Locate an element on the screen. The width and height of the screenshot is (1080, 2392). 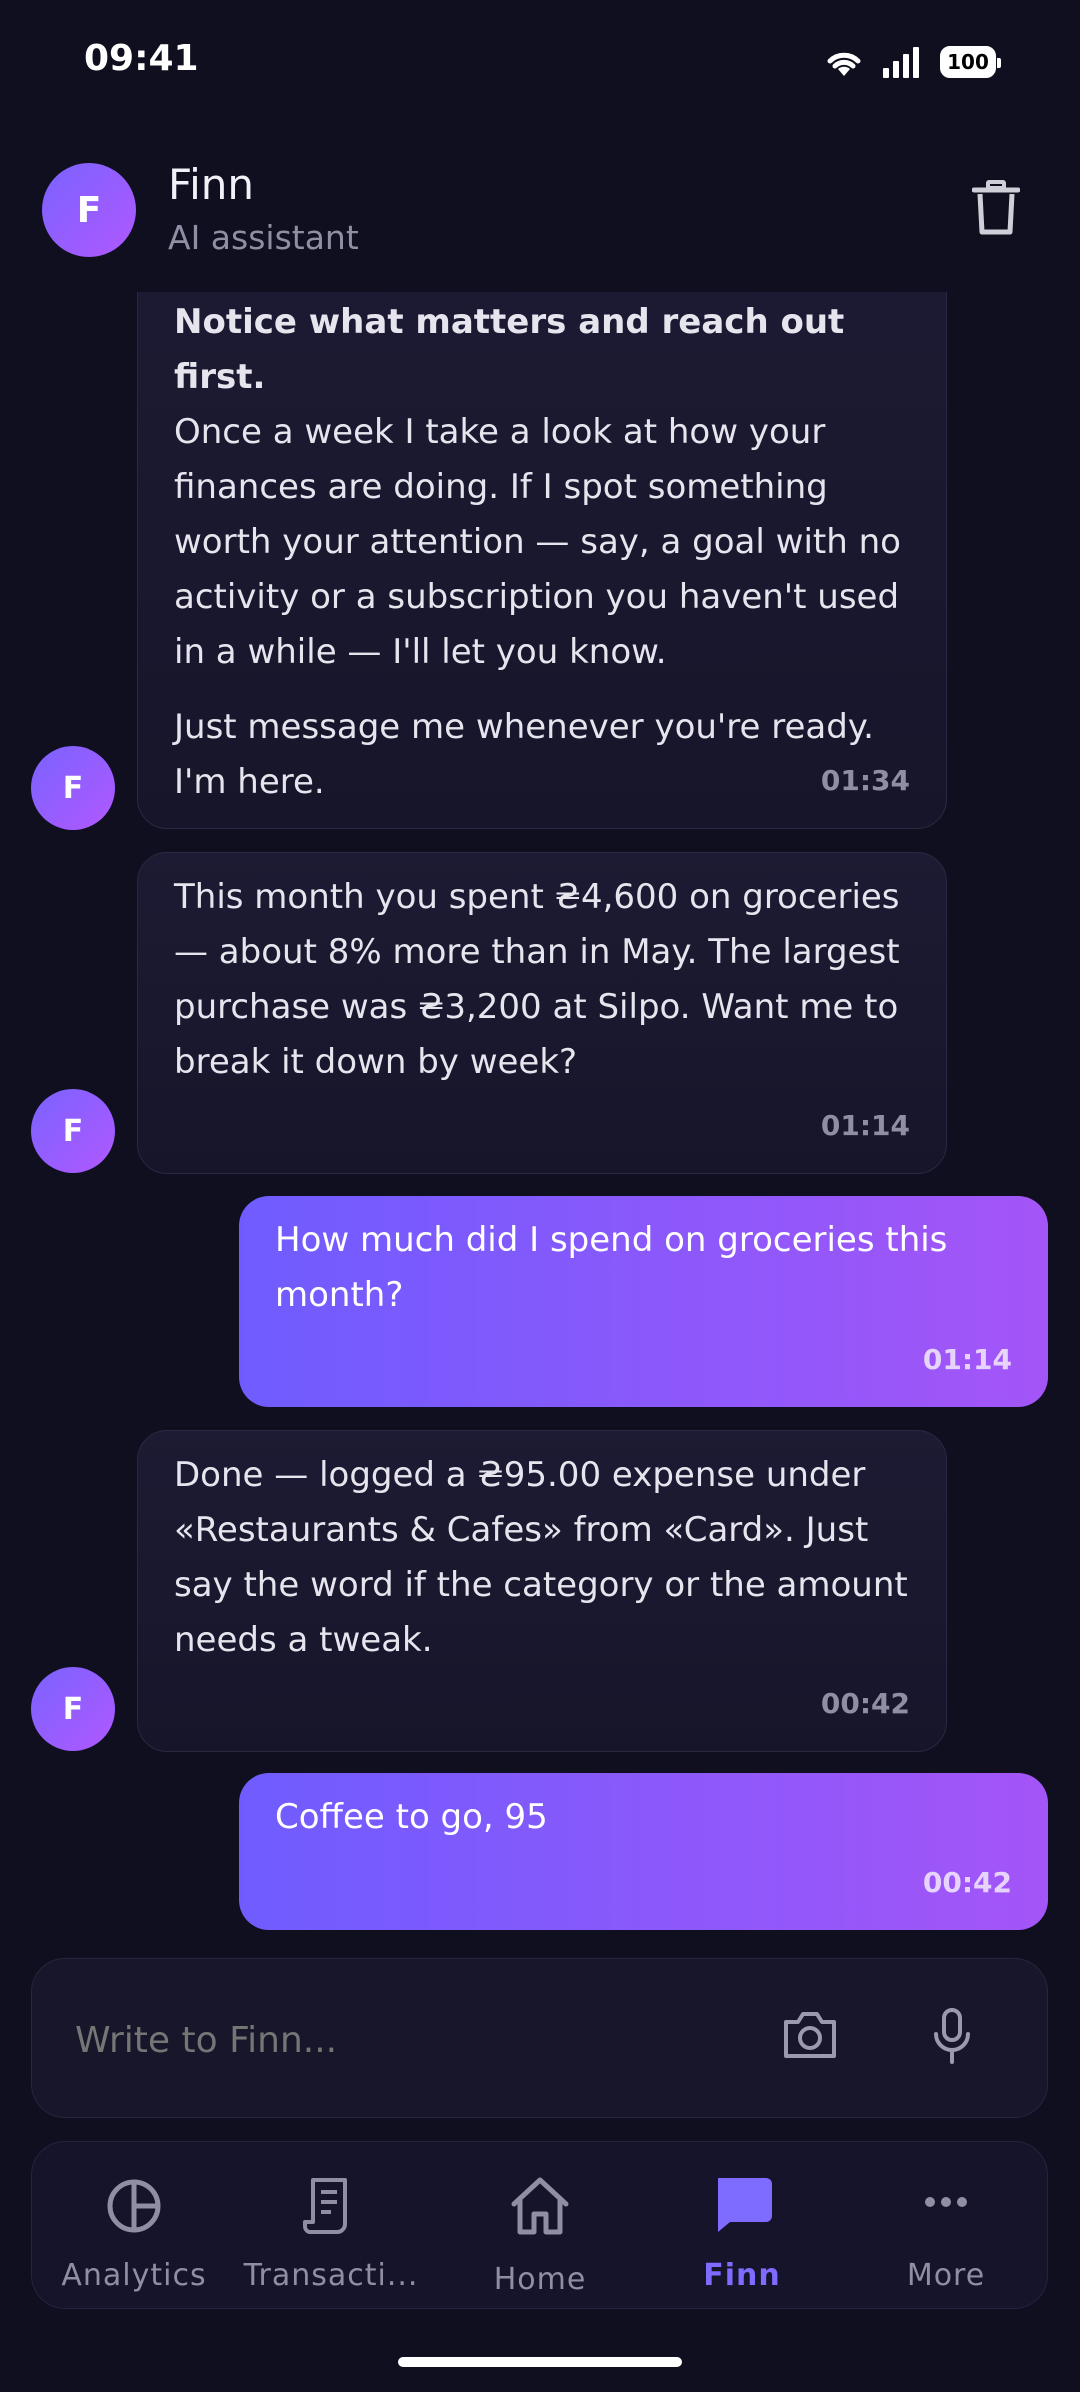
signal-icon is located at coordinates (901, 62).